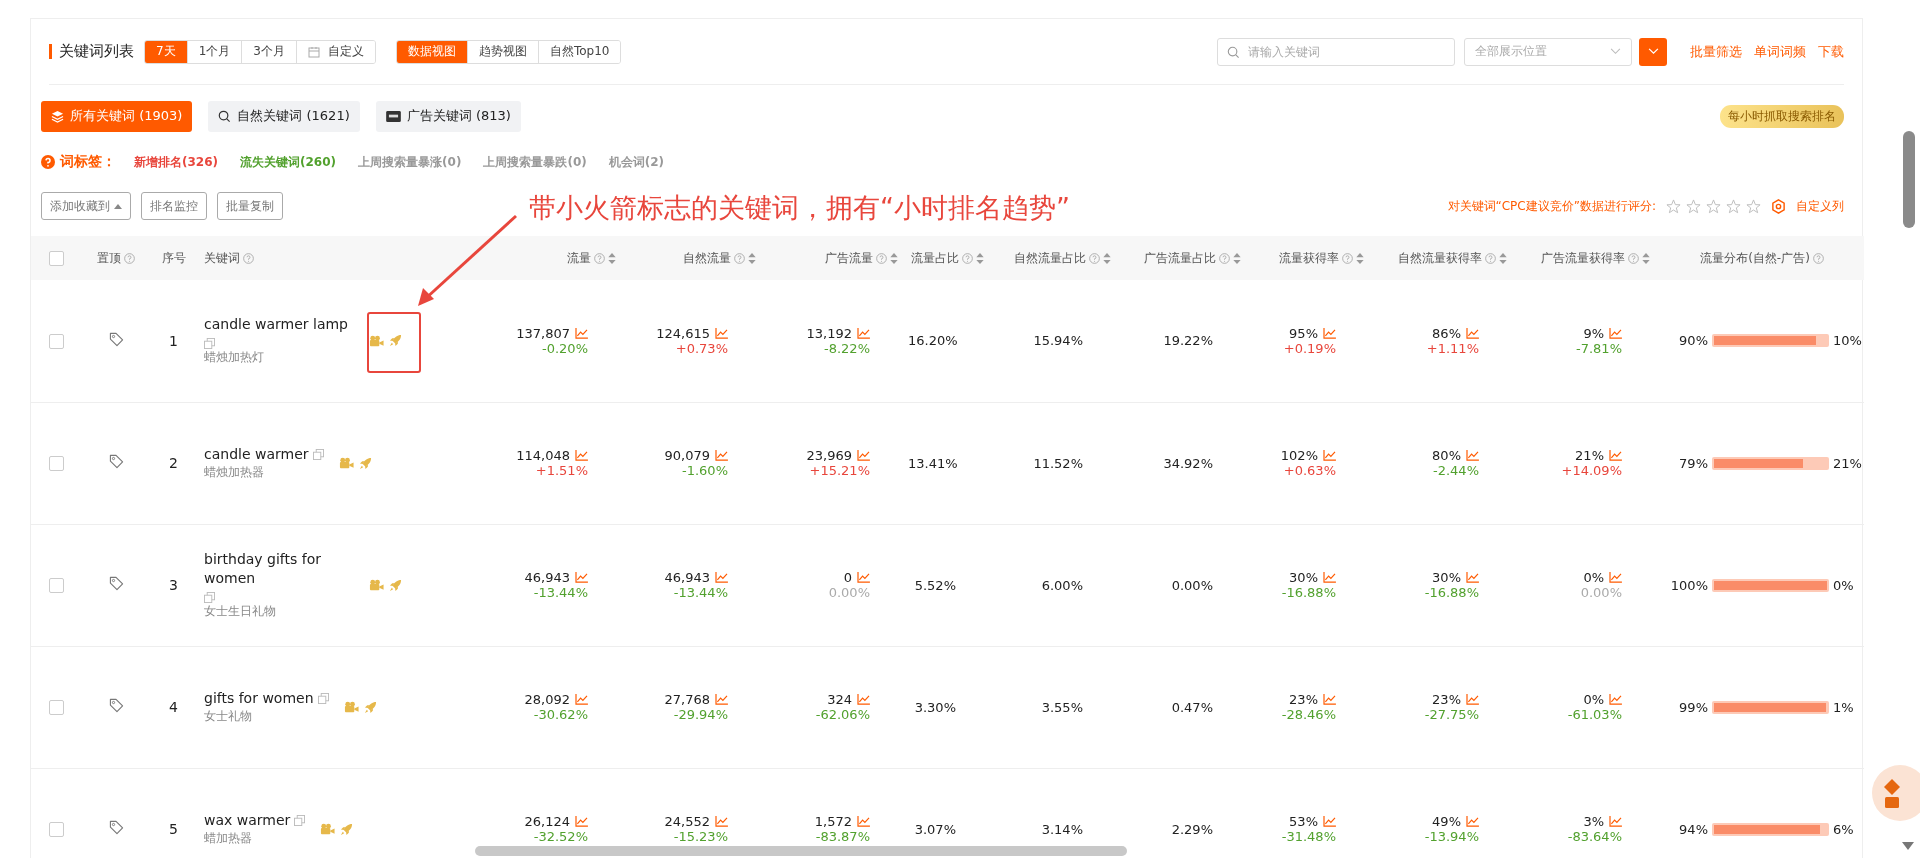 This screenshot has height=858, width=1920. What do you see at coordinates (56, 258) in the screenshot?
I see `select-all-checkbox` at bounding box center [56, 258].